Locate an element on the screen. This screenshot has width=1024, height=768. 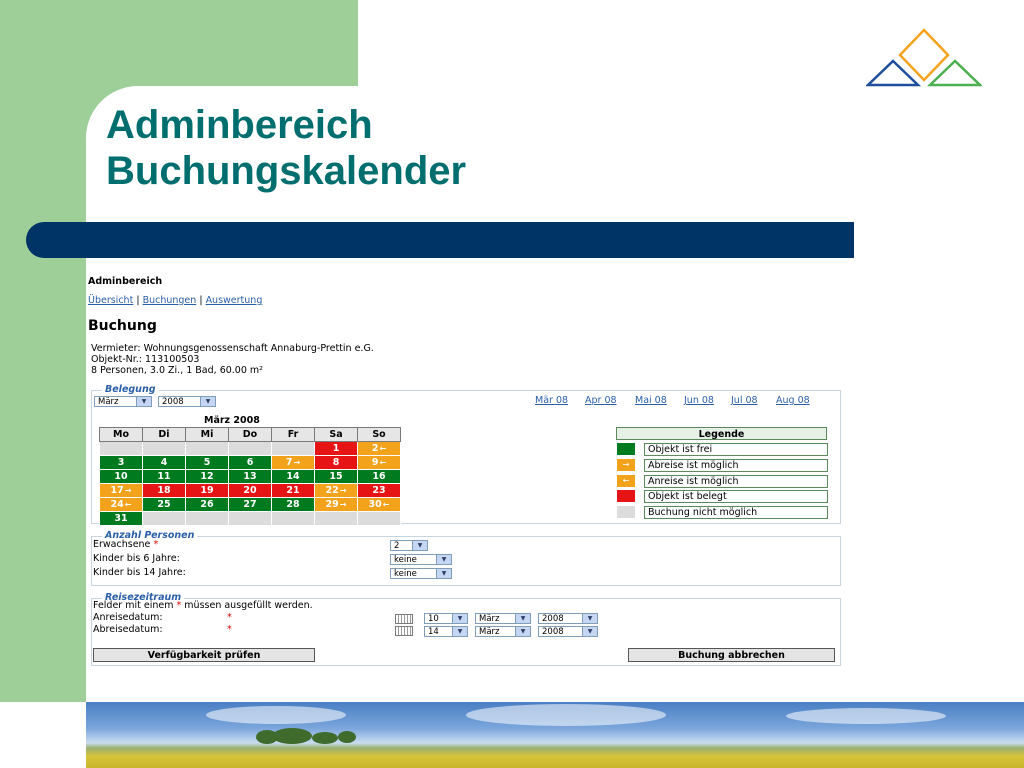
legend-title: Legende is located at coordinates (721, 433).